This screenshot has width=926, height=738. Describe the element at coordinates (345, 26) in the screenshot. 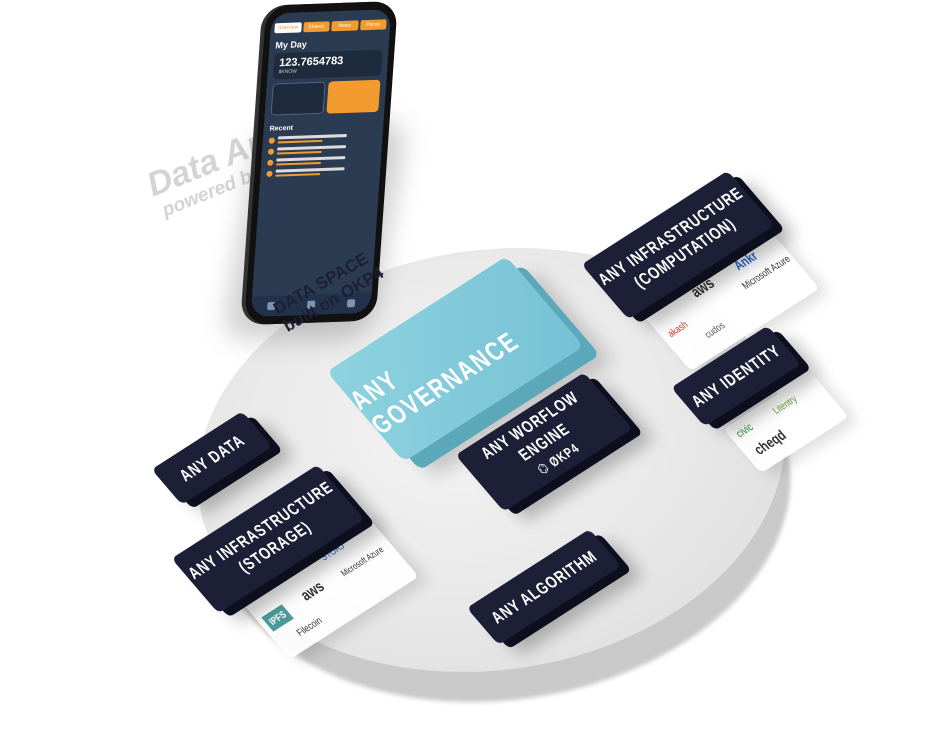

I see `phone-tab-news: News` at that location.